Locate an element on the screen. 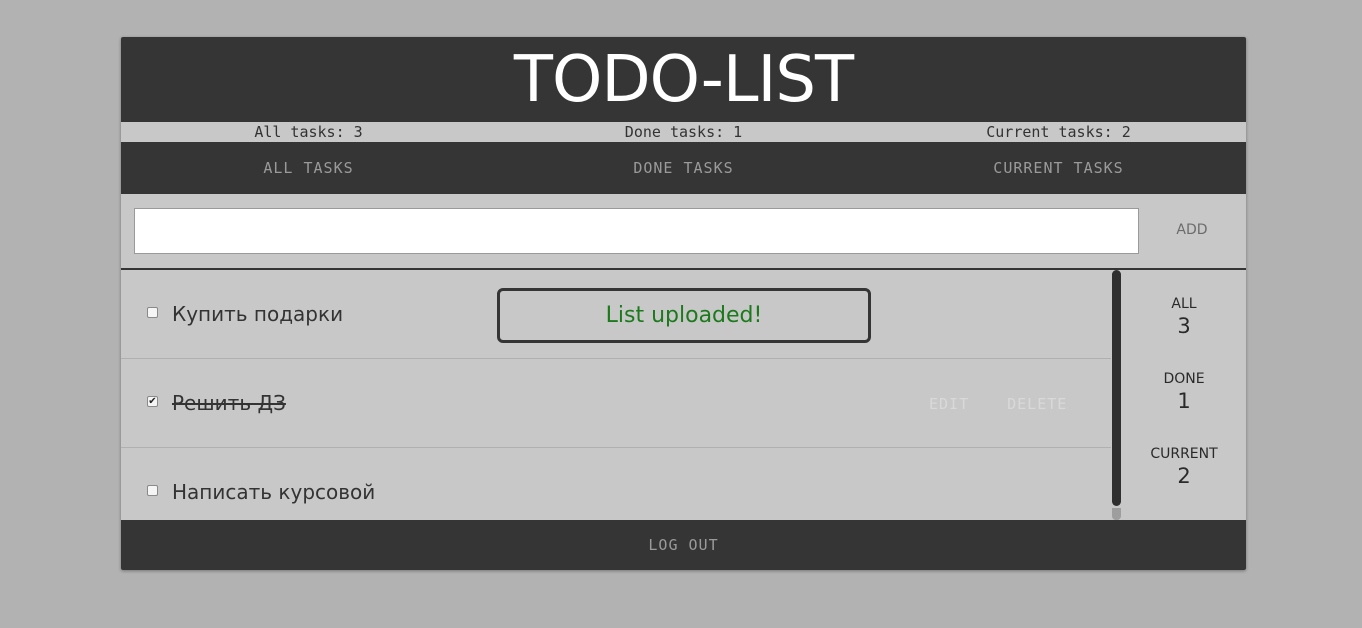 Image resolution: width=1362 pixels, height=628 pixels. counter-all: ALL 3 is located at coordinates (1184, 317).